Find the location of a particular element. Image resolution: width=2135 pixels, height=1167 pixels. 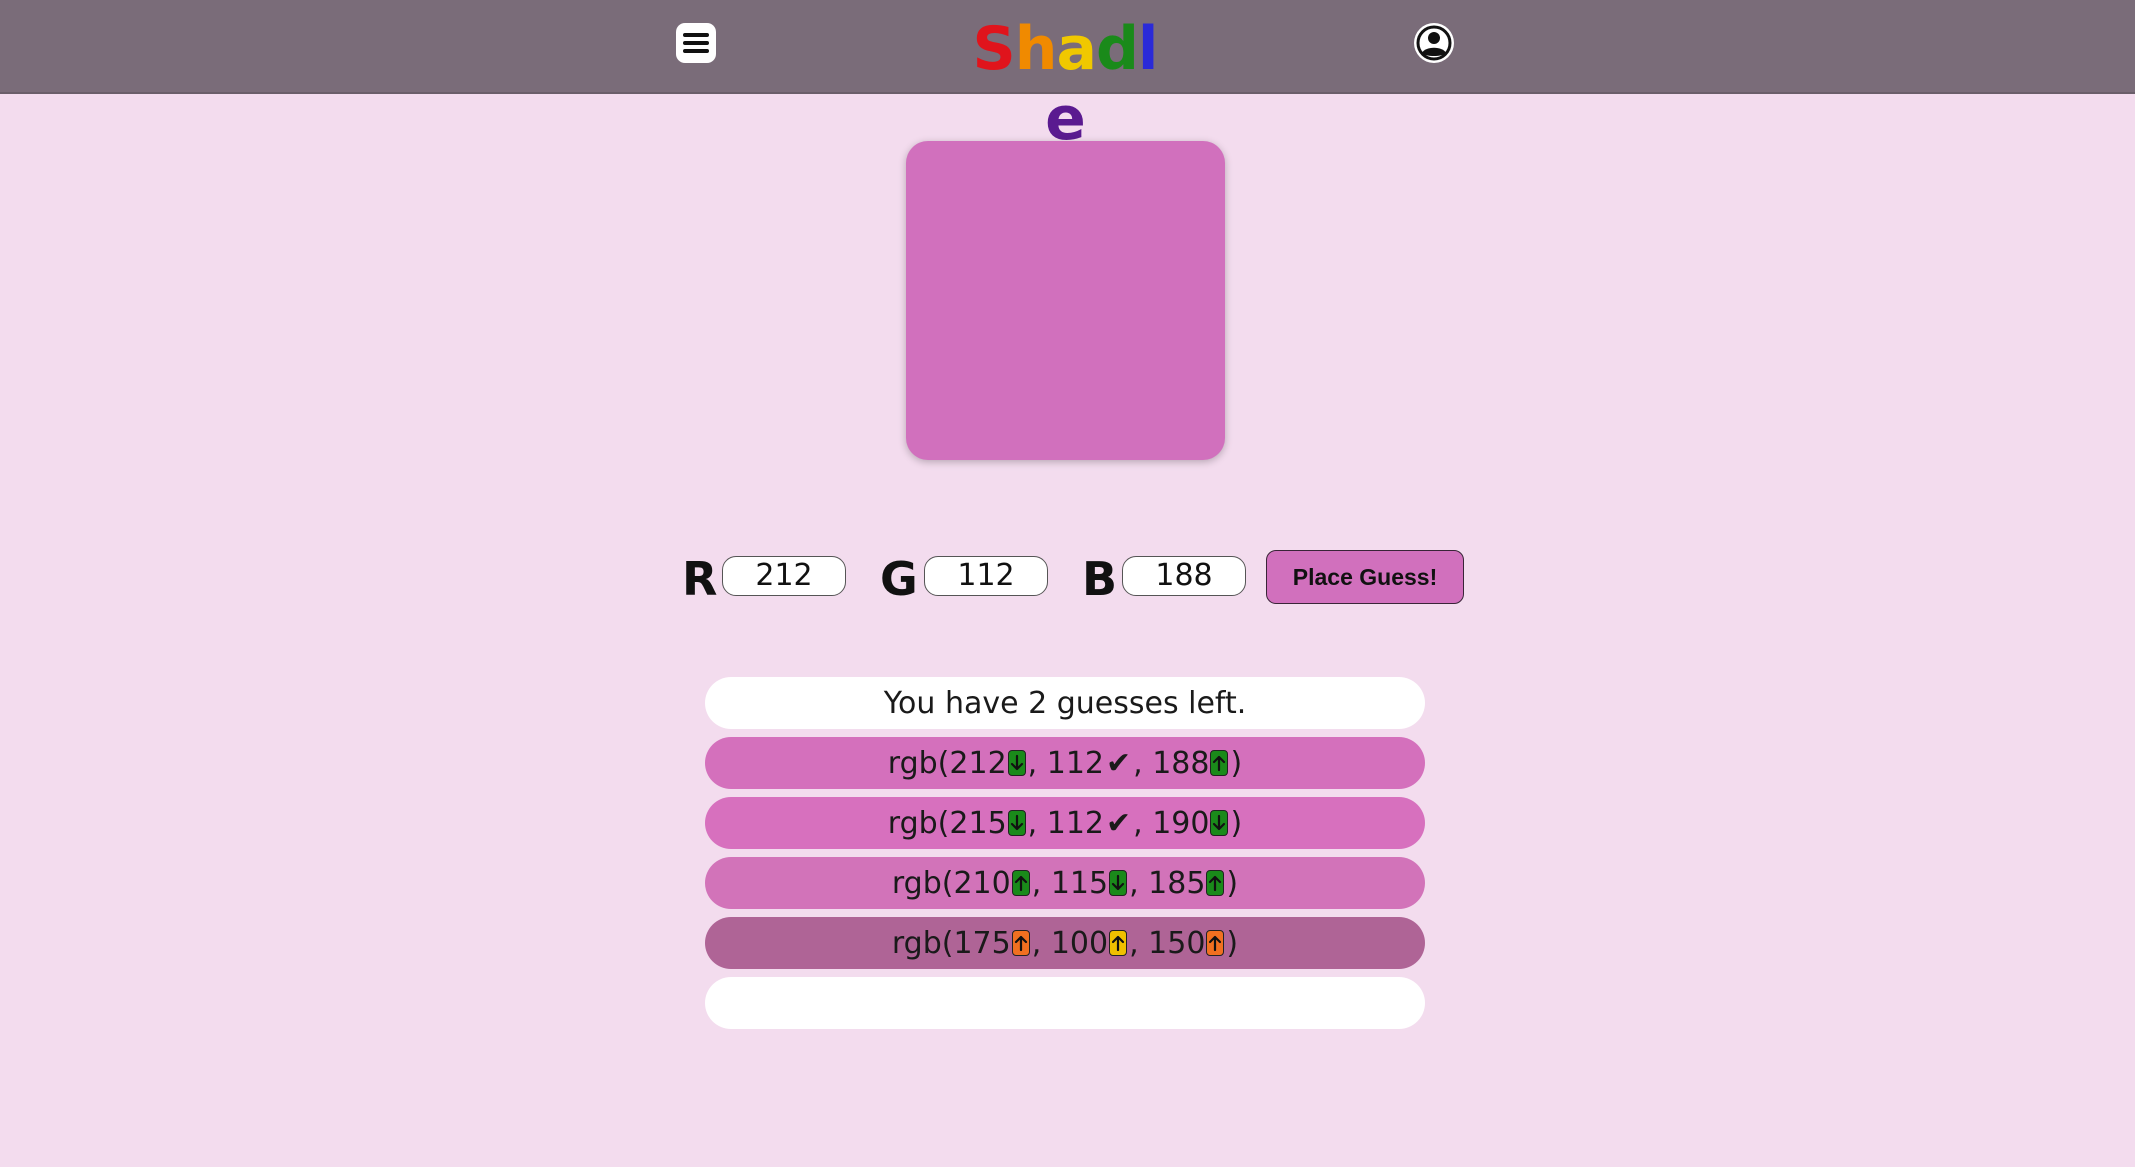

shadle-logo: Shadle is located at coordinates (1065, 84).